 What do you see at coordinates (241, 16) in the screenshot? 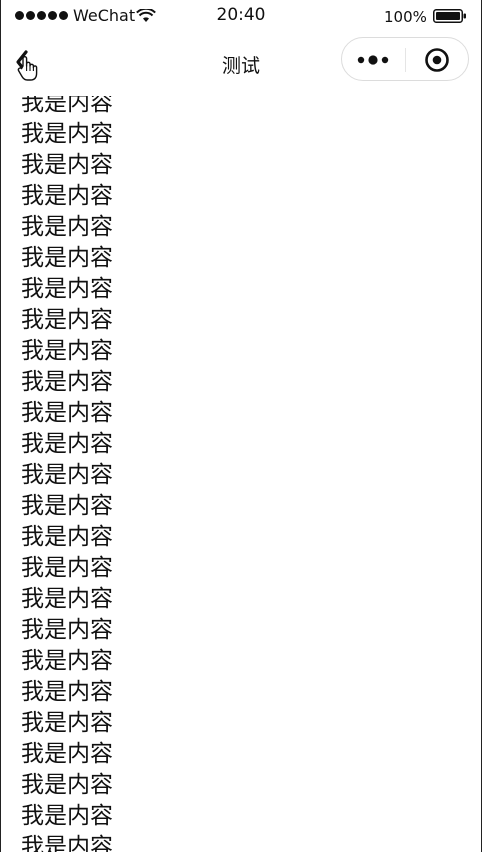
I see `status-bar: WeChat 20:40 100%` at bounding box center [241, 16].